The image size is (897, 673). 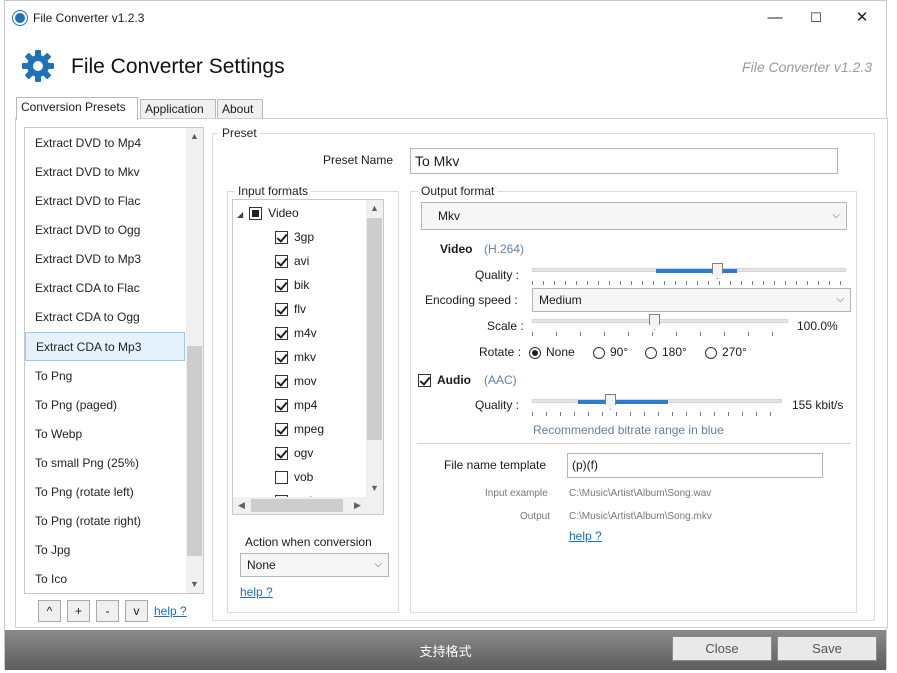 What do you see at coordinates (296, 405) in the screenshot?
I see `format-row: mp4` at bounding box center [296, 405].